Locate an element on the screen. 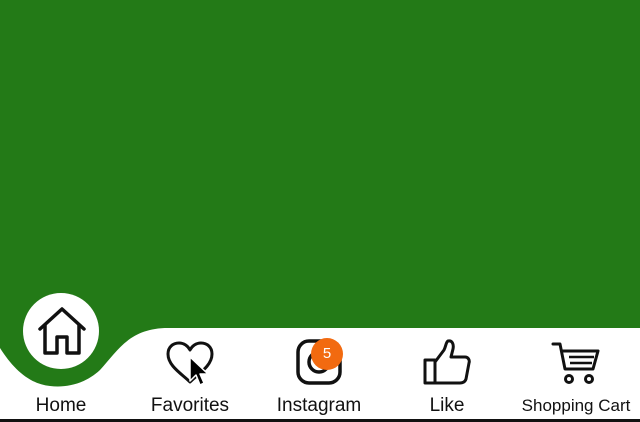 Image resolution: width=640 pixels, height=422 pixels. notification-badge: 5 is located at coordinates (327, 354).